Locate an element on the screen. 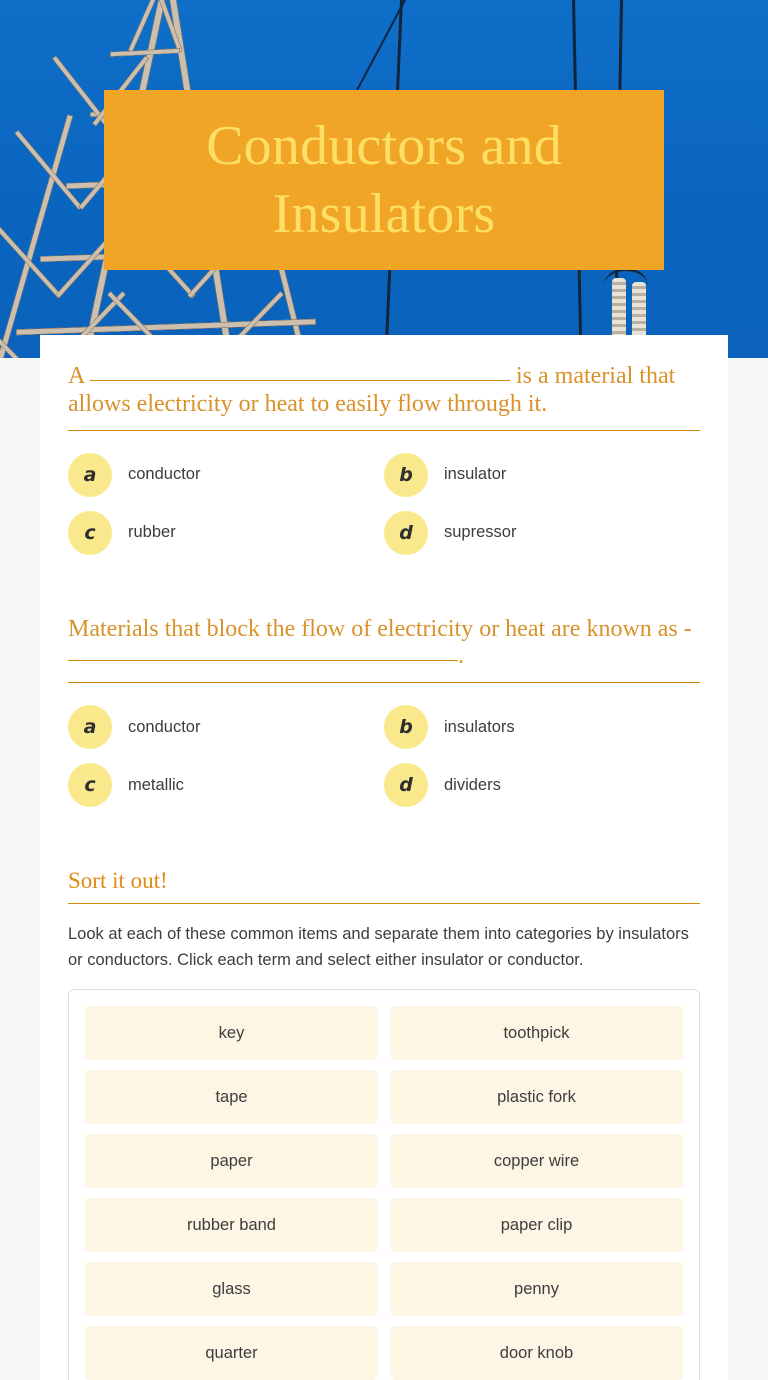  worksheet-title-box: Conductors and Insulators is located at coordinates (384, 180).